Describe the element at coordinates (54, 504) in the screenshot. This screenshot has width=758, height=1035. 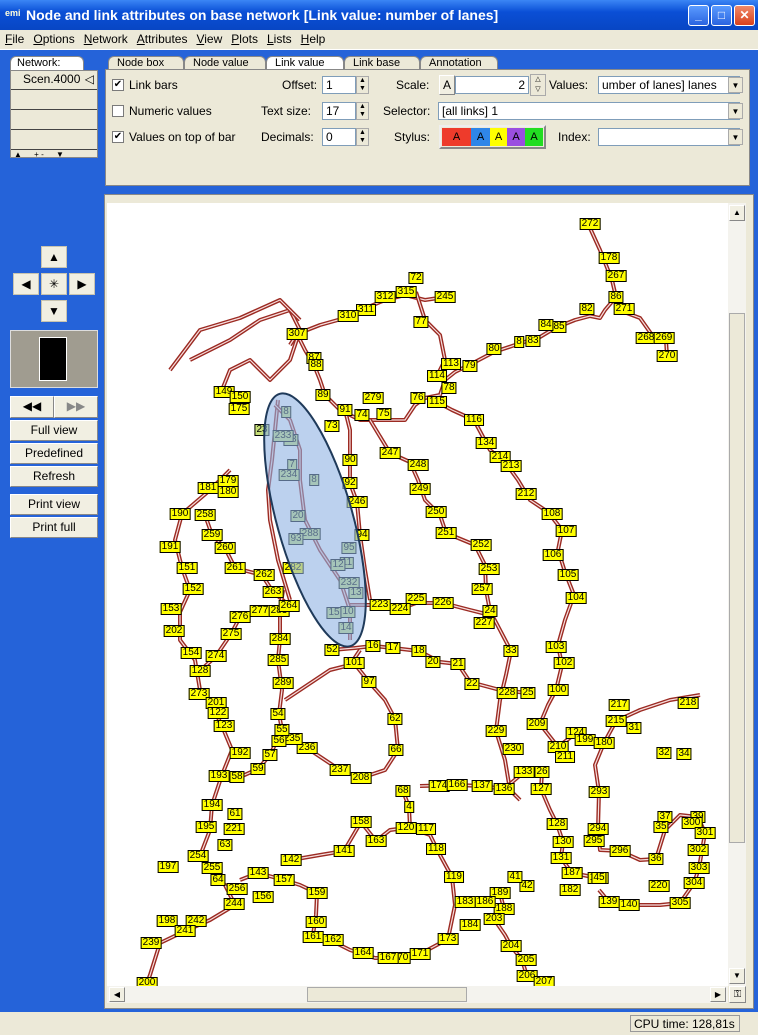
I see `print-view-button: Print view` at that location.